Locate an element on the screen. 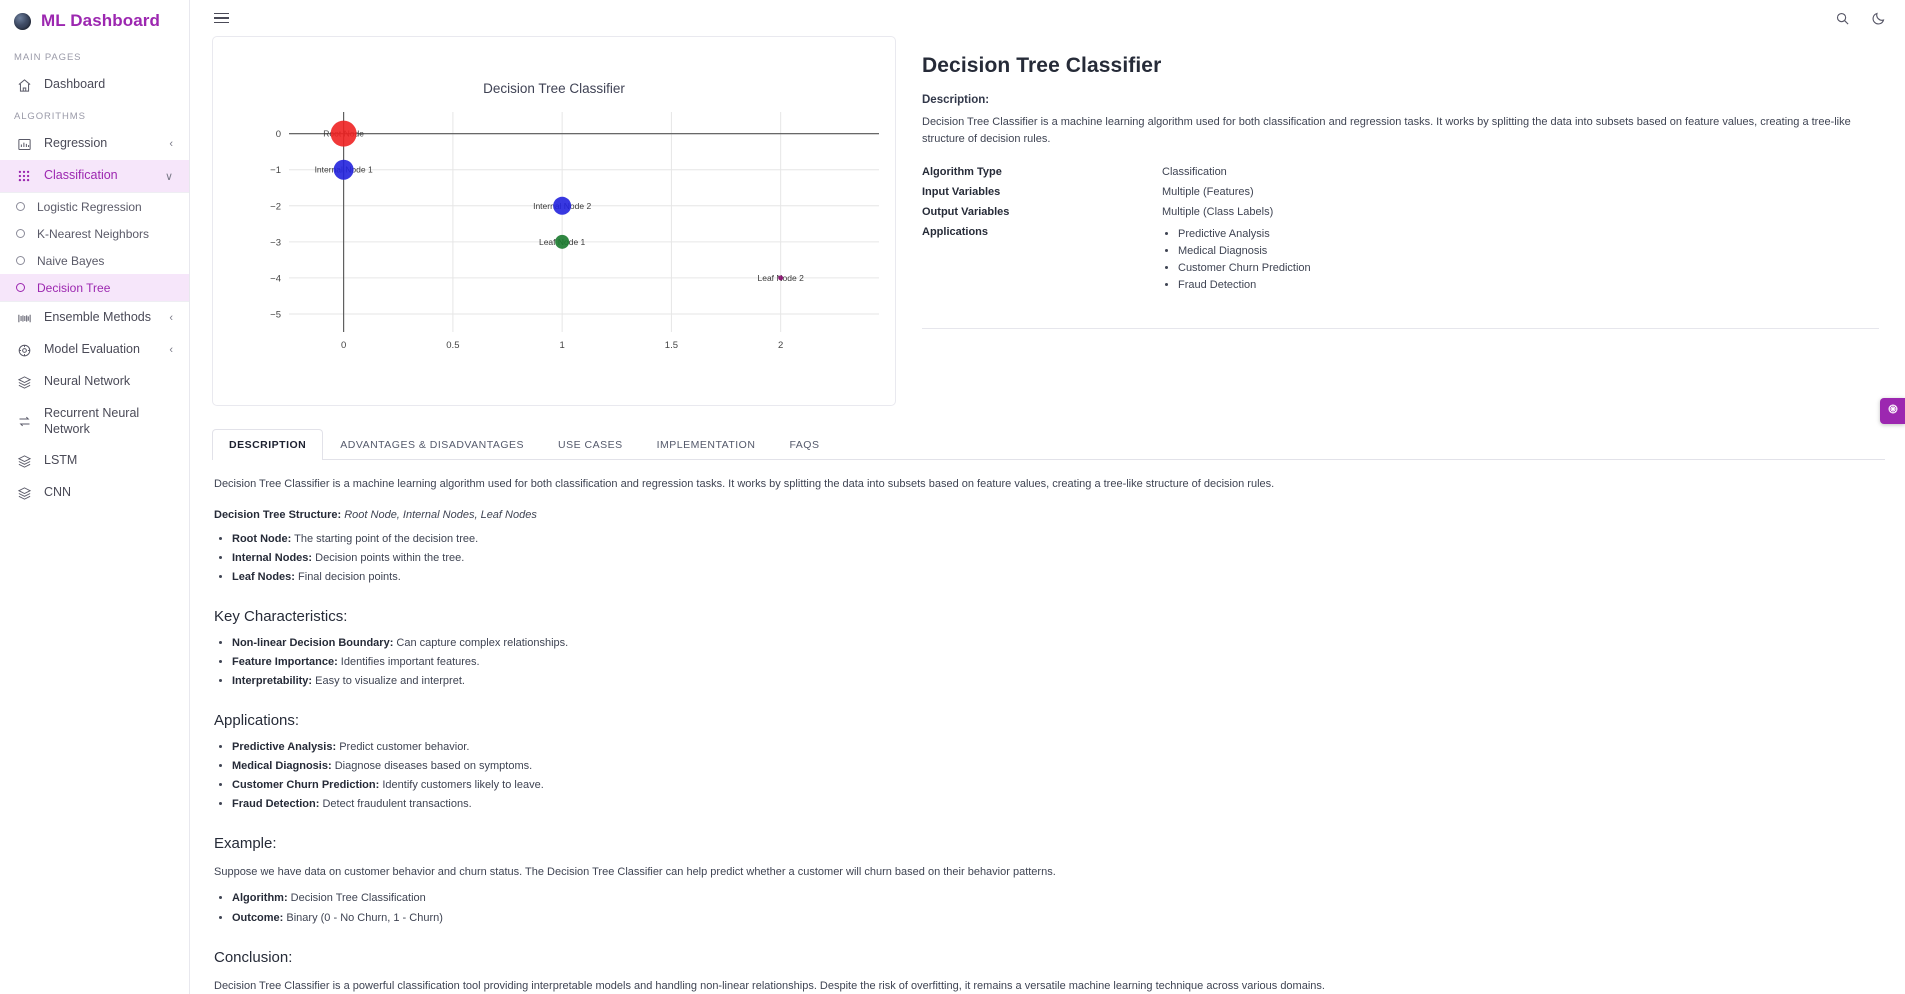 The width and height of the screenshot is (1905, 994). sidebar-item-logistic-regression: Logistic Regression is located at coordinates (94, 206).